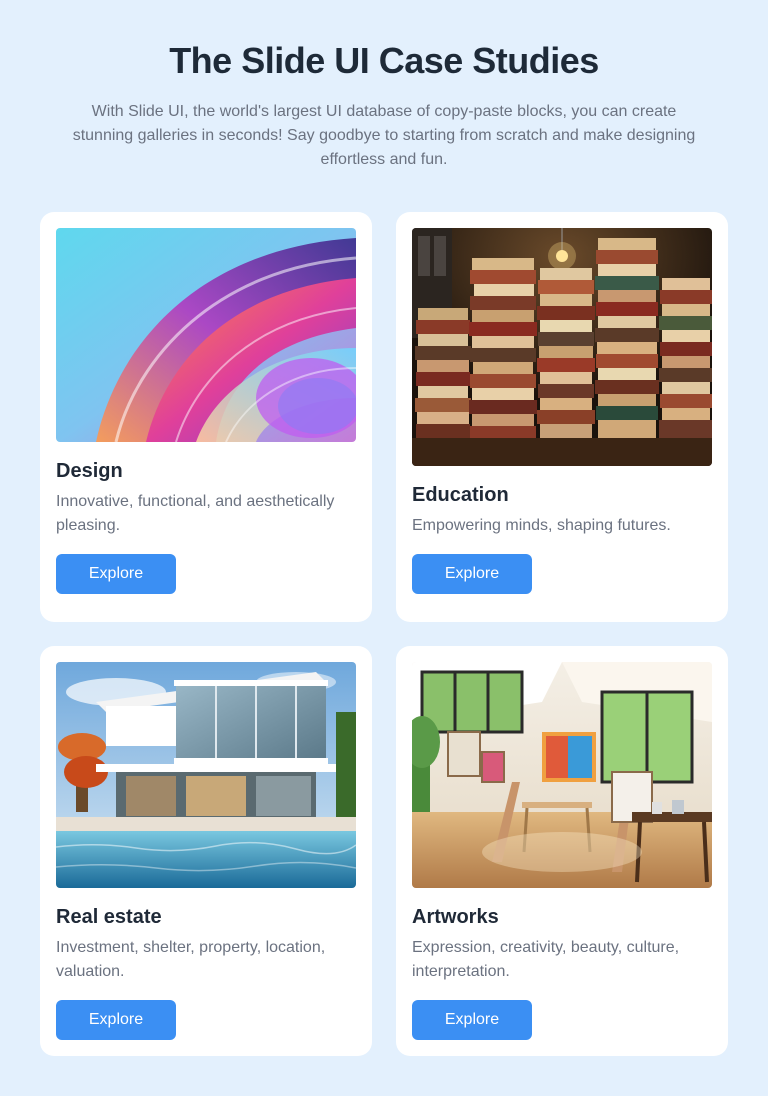 The width and height of the screenshot is (768, 1096). What do you see at coordinates (472, 574) in the screenshot?
I see `explore-button-education: Explore` at bounding box center [472, 574].